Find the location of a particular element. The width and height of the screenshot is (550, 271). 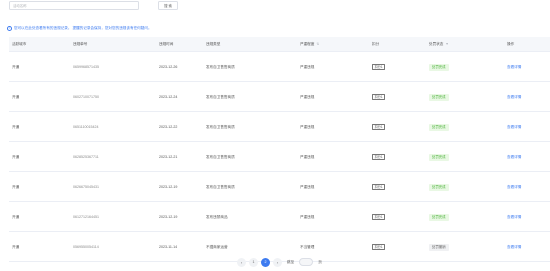

header-status: 处罚状态 ▼ is located at coordinates (439, 44).